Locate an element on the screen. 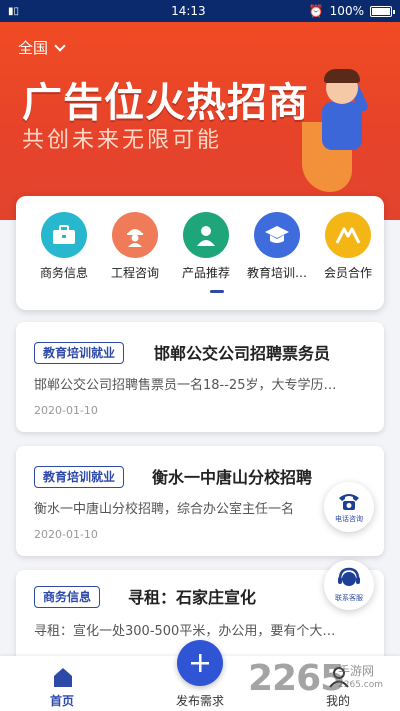 The image size is (400, 711). category-products: 产品推荐 is located at coordinates (206, 246).